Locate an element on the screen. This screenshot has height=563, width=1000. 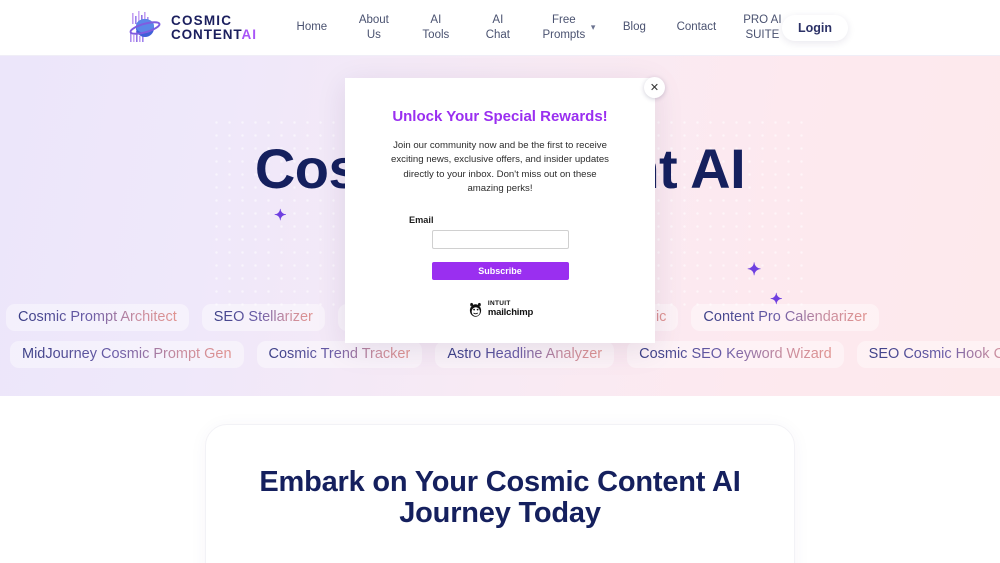
subscribe-button: Subscribe is located at coordinates (500, 271).